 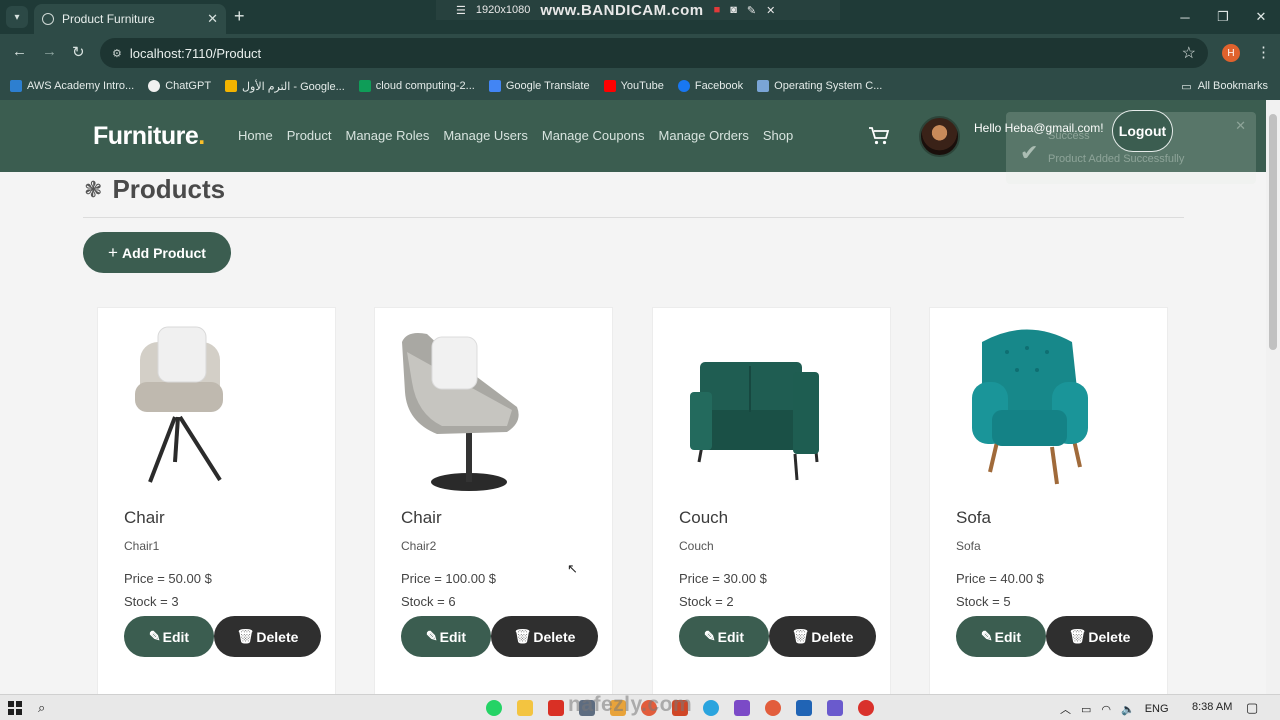 What do you see at coordinates (879, 138) in the screenshot?
I see `cart-icon` at bounding box center [879, 138].